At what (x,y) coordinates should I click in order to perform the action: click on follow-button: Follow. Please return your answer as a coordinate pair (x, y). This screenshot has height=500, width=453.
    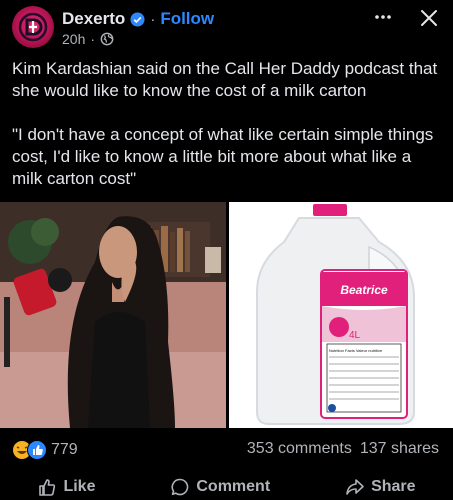
    Looking at the image, I should click on (187, 19).